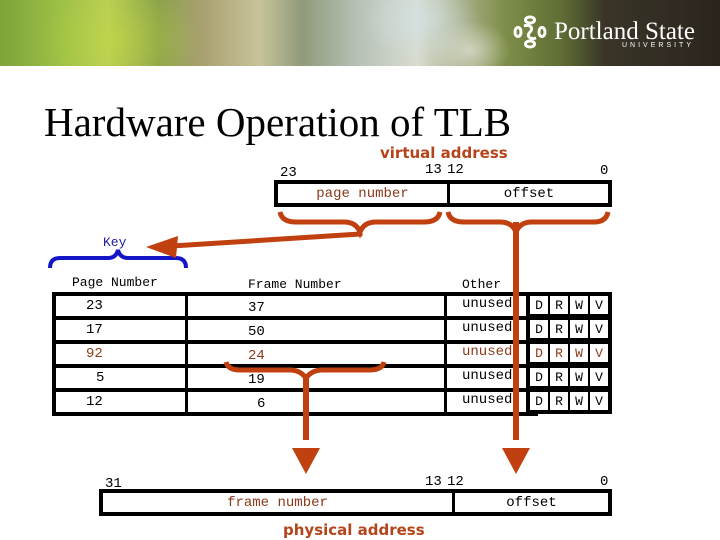  Describe the element at coordinates (306, 461) in the screenshot. I see `frame-arrowhead` at that location.